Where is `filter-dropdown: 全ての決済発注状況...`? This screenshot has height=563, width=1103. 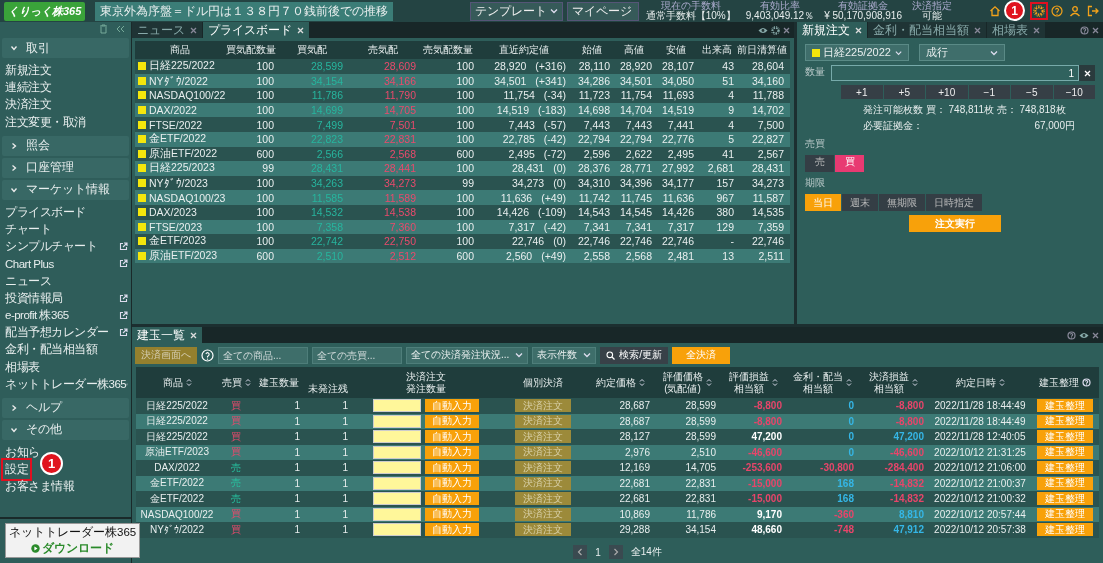
filter-dropdown: 全ての決済発注状況... is located at coordinates (467, 355).